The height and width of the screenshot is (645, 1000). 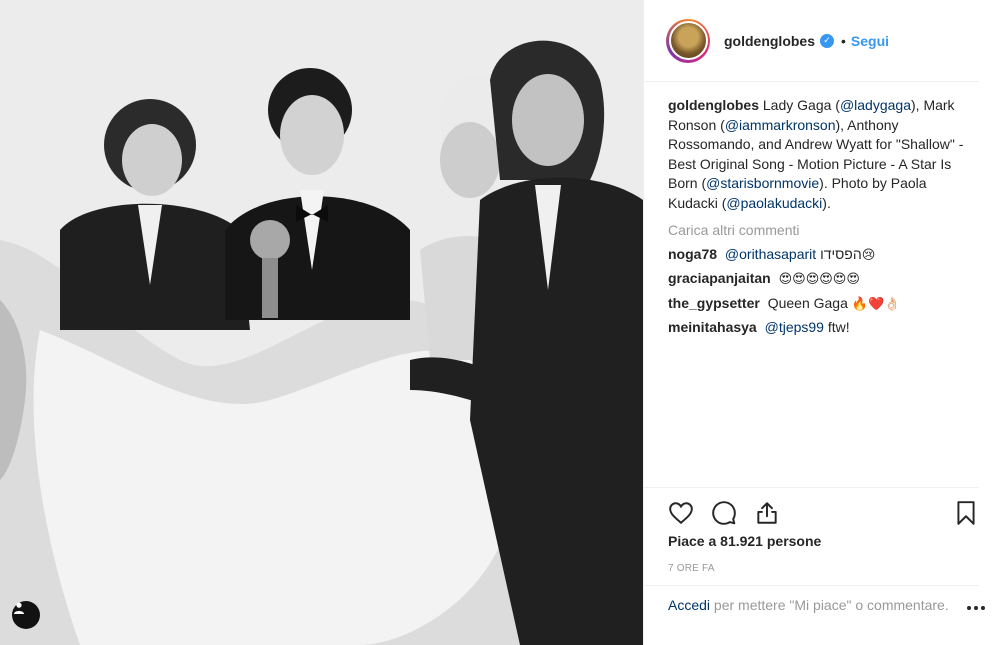 I want to click on caption-text: Lady Gaga (, so click(x=801, y=105).